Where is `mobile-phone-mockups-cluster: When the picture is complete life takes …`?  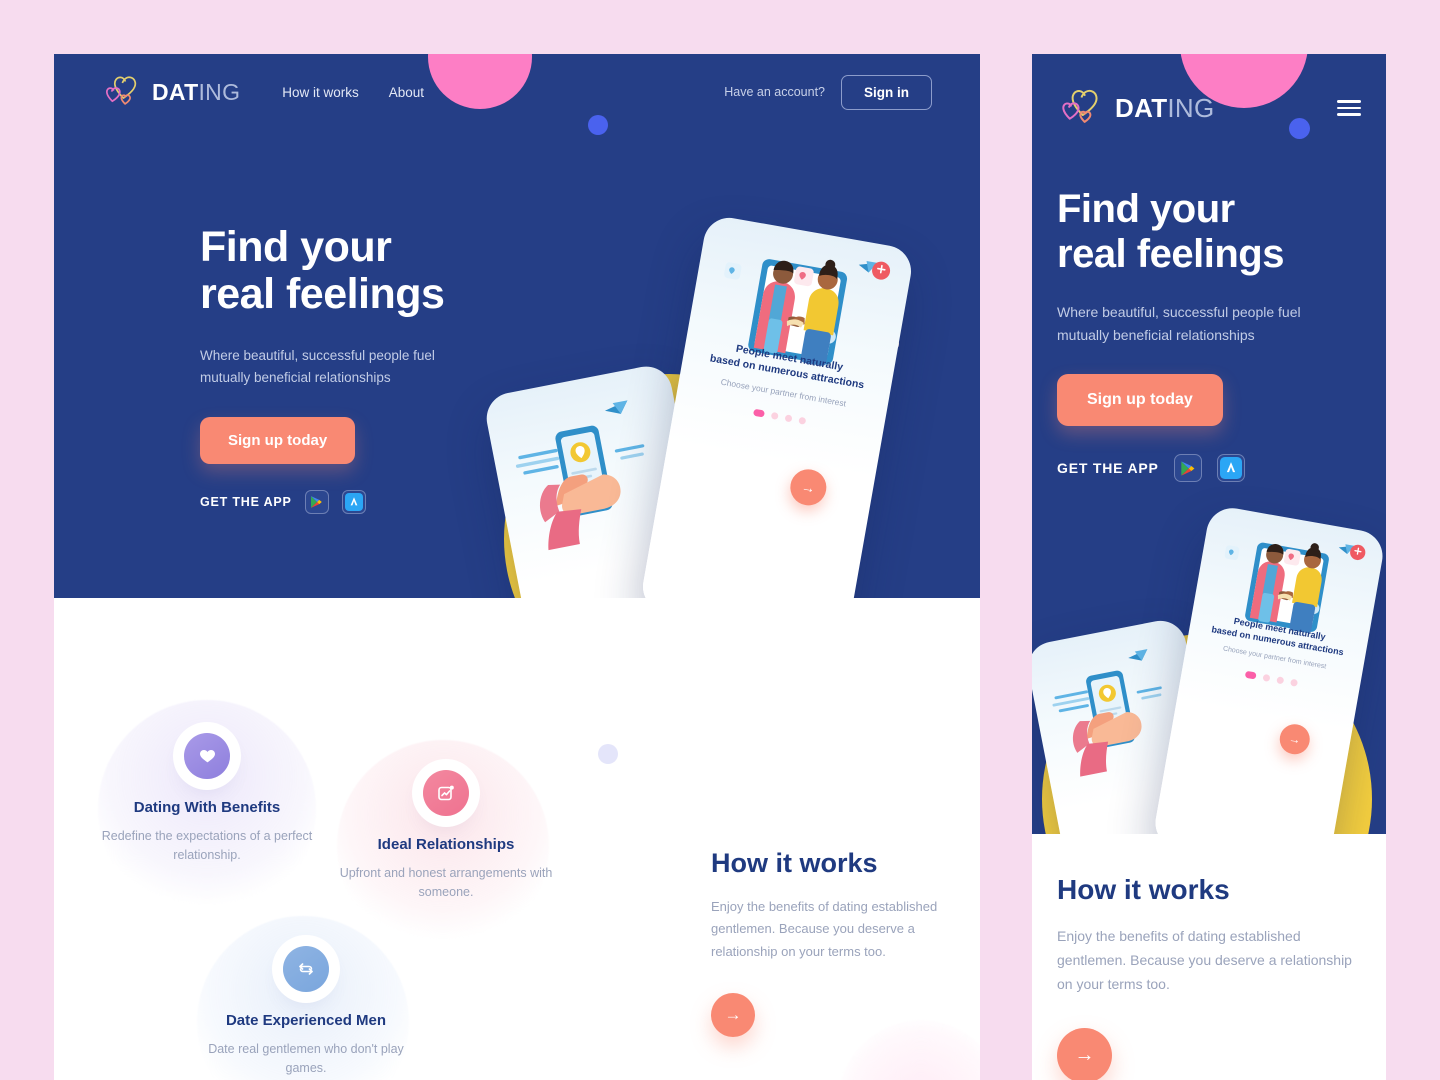 mobile-phone-mockups-cluster: When the picture is complete life takes … is located at coordinates (1209, 669).